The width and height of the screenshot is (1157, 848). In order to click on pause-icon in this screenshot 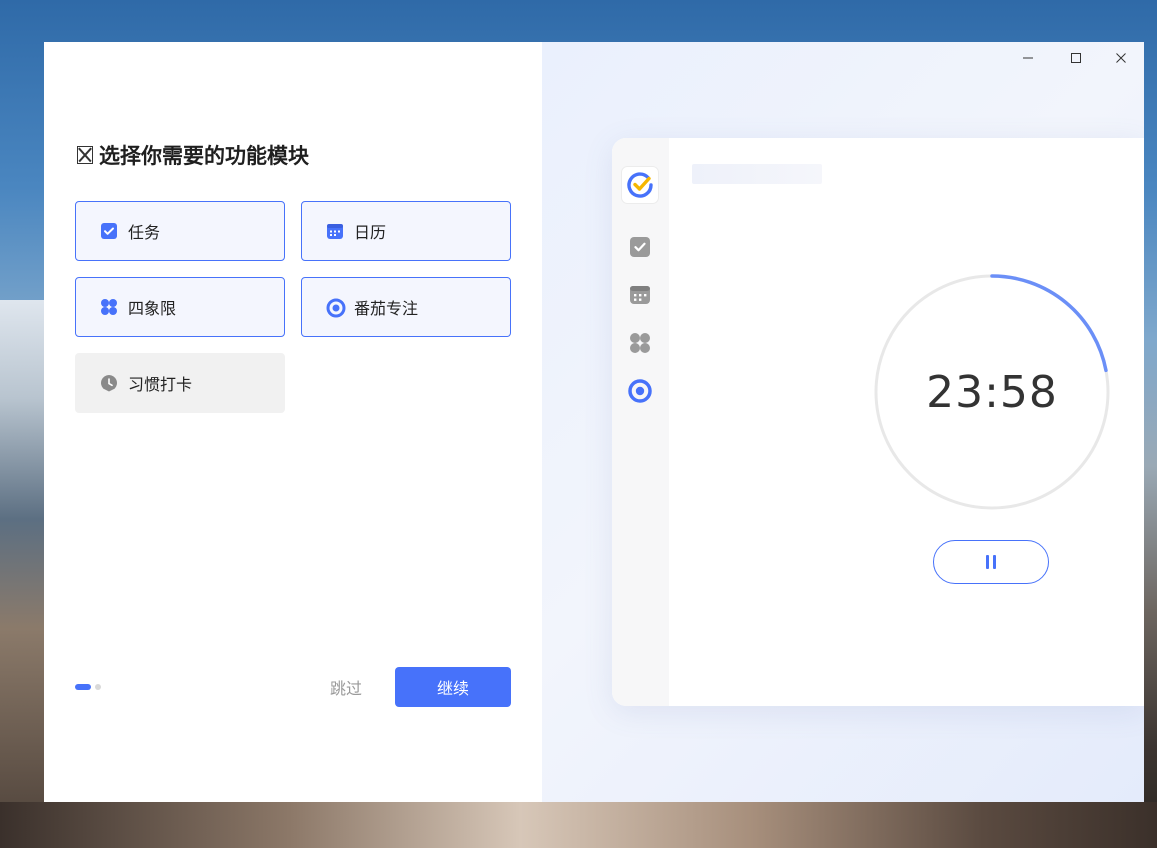, I will do `click(991, 562)`.